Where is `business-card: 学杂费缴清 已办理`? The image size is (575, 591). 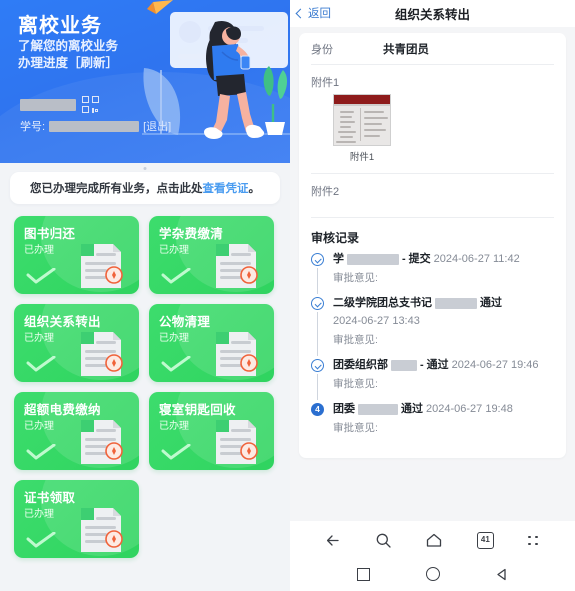
business-card: 学杂费缴清 已办理 is located at coordinates (211, 255).